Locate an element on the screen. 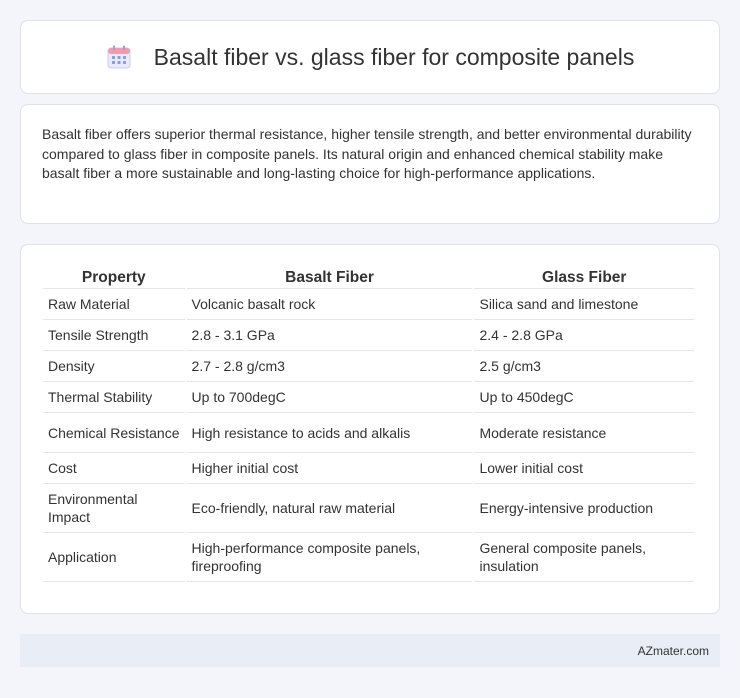  table-cell: General composite panels, insulation is located at coordinates (584, 557).